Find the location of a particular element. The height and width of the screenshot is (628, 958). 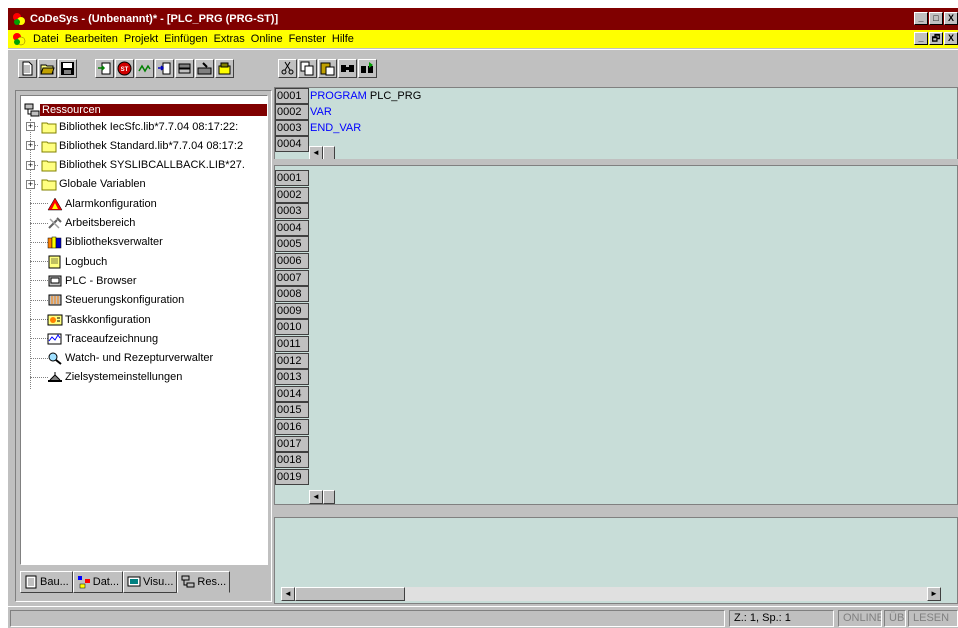

menu-projekt: Projekt is located at coordinates (141, 39).